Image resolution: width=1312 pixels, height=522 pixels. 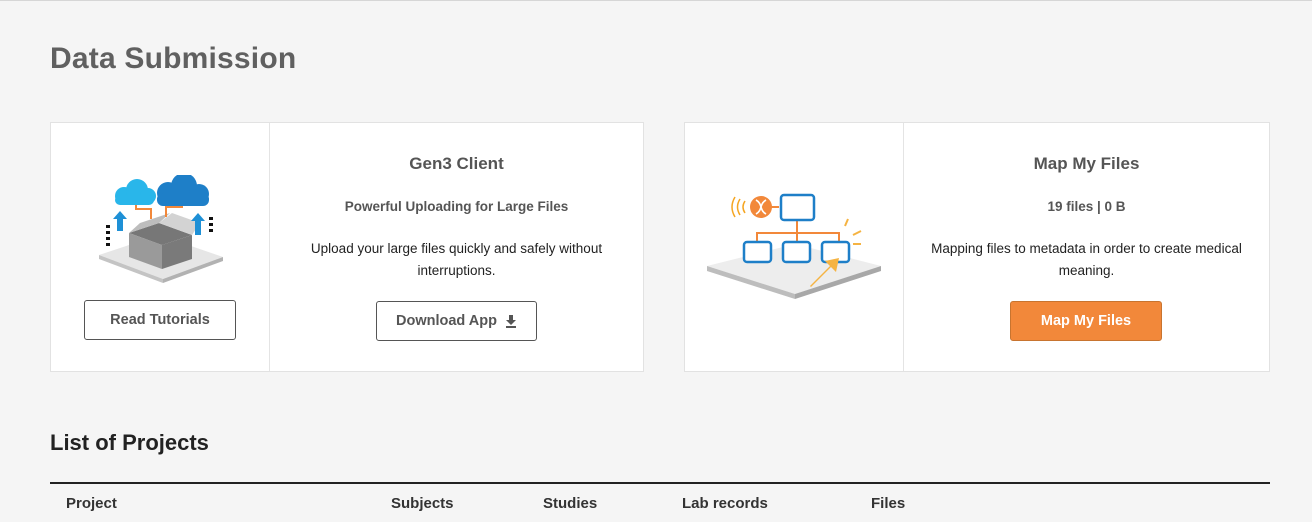 What do you see at coordinates (173, 58) in the screenshot?
I see `page-title: Data Submission` at bounding box center [173, 58].